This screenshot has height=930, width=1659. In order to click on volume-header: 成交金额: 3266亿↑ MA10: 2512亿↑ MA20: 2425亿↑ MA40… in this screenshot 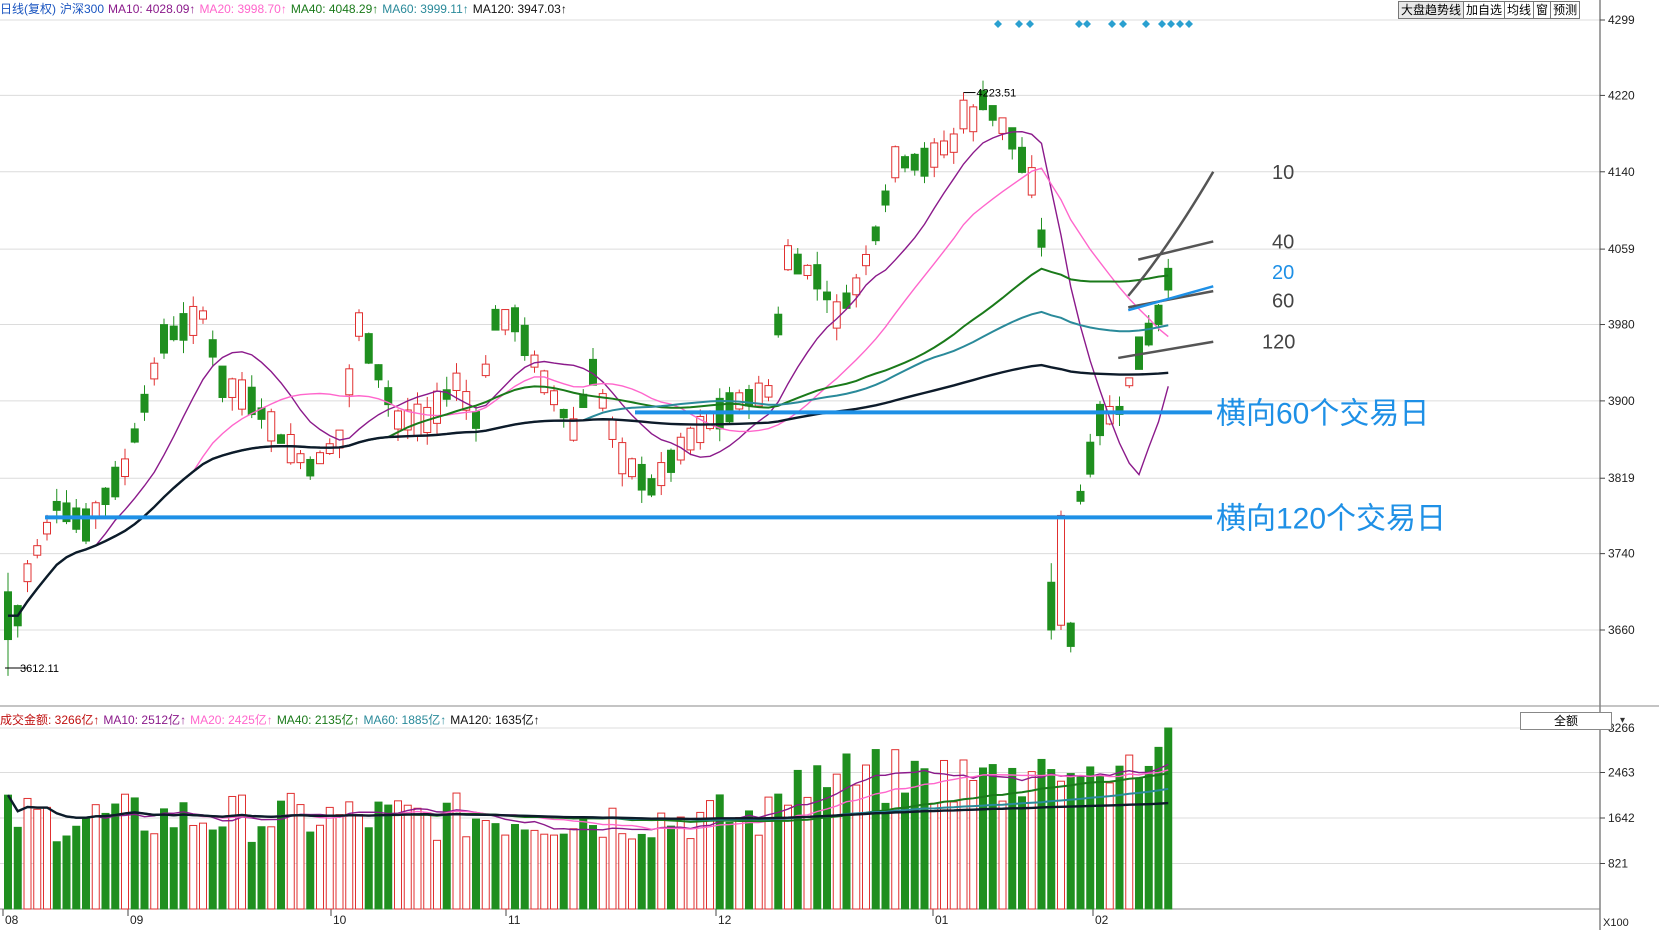, I will do `click(274, 720)`.